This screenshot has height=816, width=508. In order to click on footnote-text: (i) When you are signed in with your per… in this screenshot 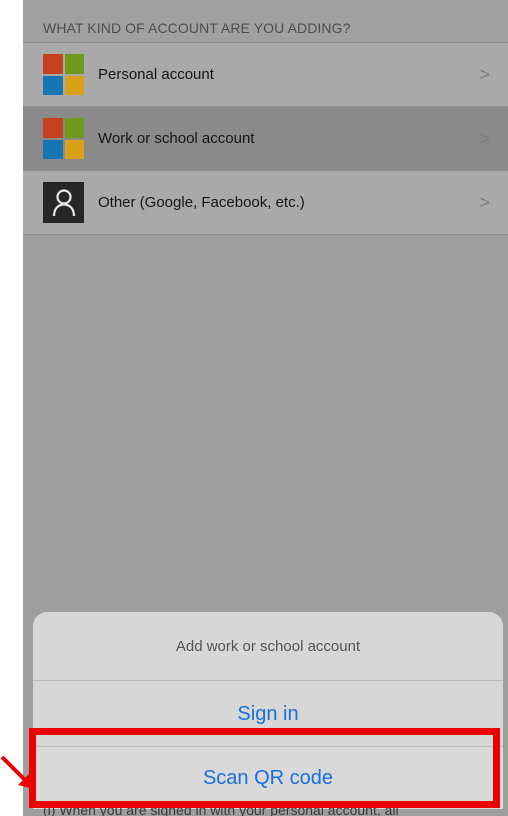, I will do `click(221, 809)`.